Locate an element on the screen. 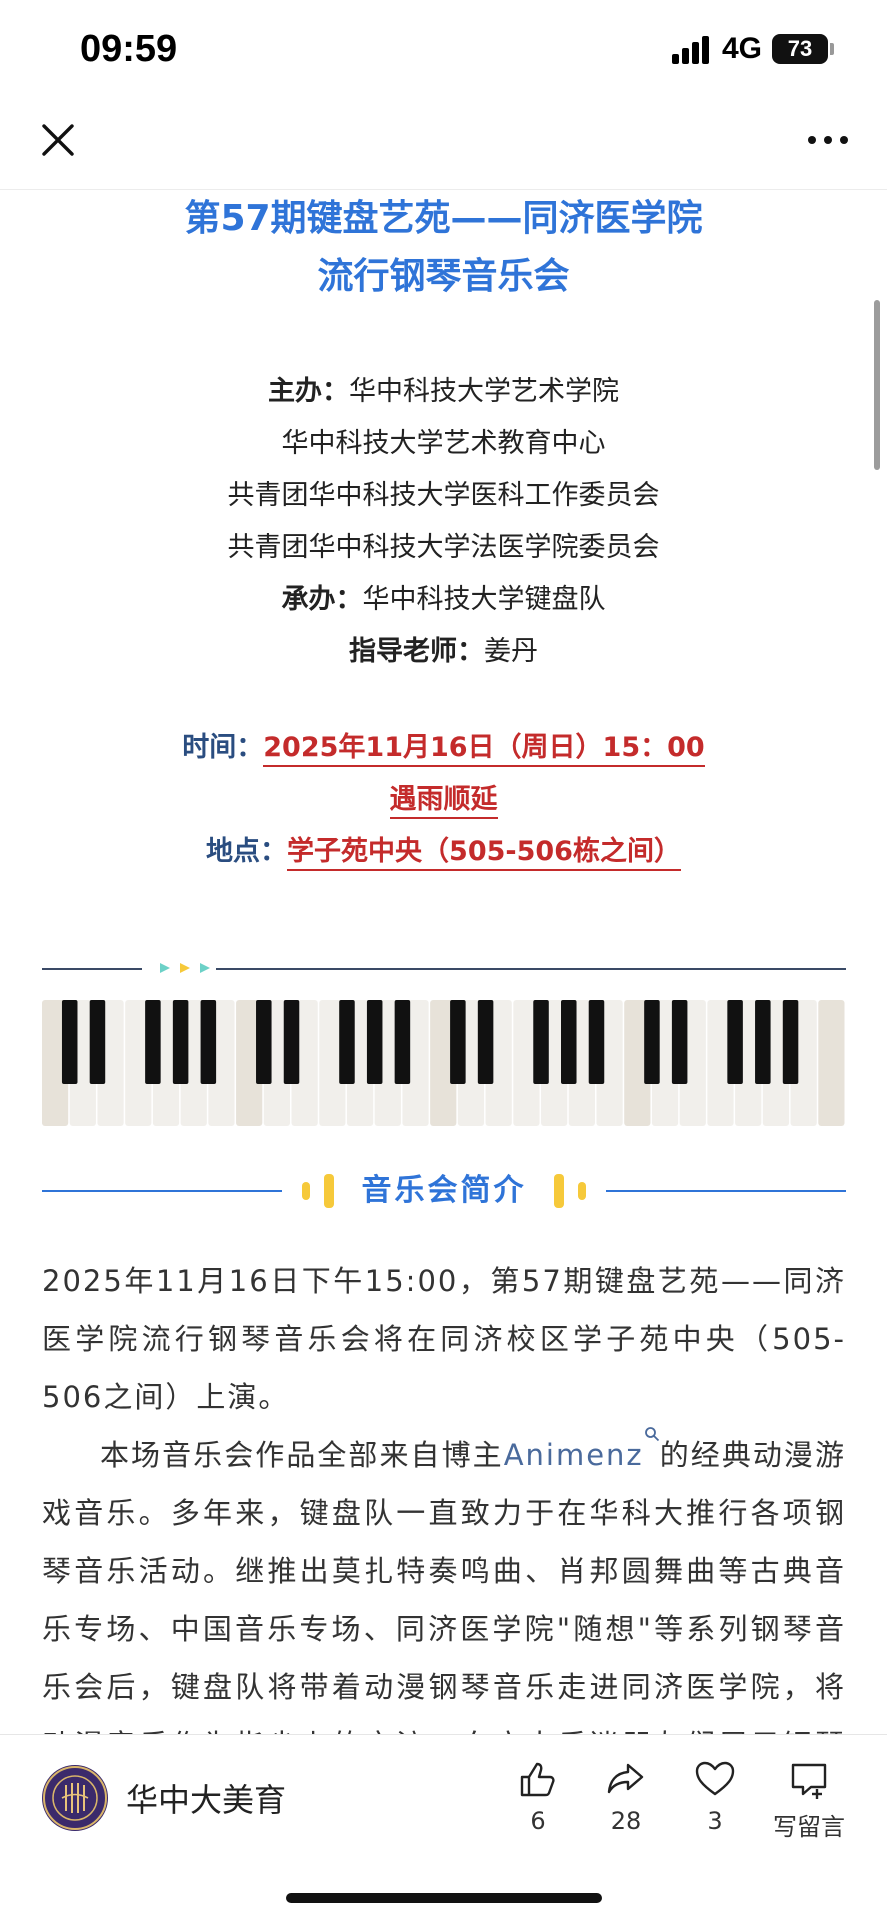  heart-icon is located at coordinates (715, 1778).